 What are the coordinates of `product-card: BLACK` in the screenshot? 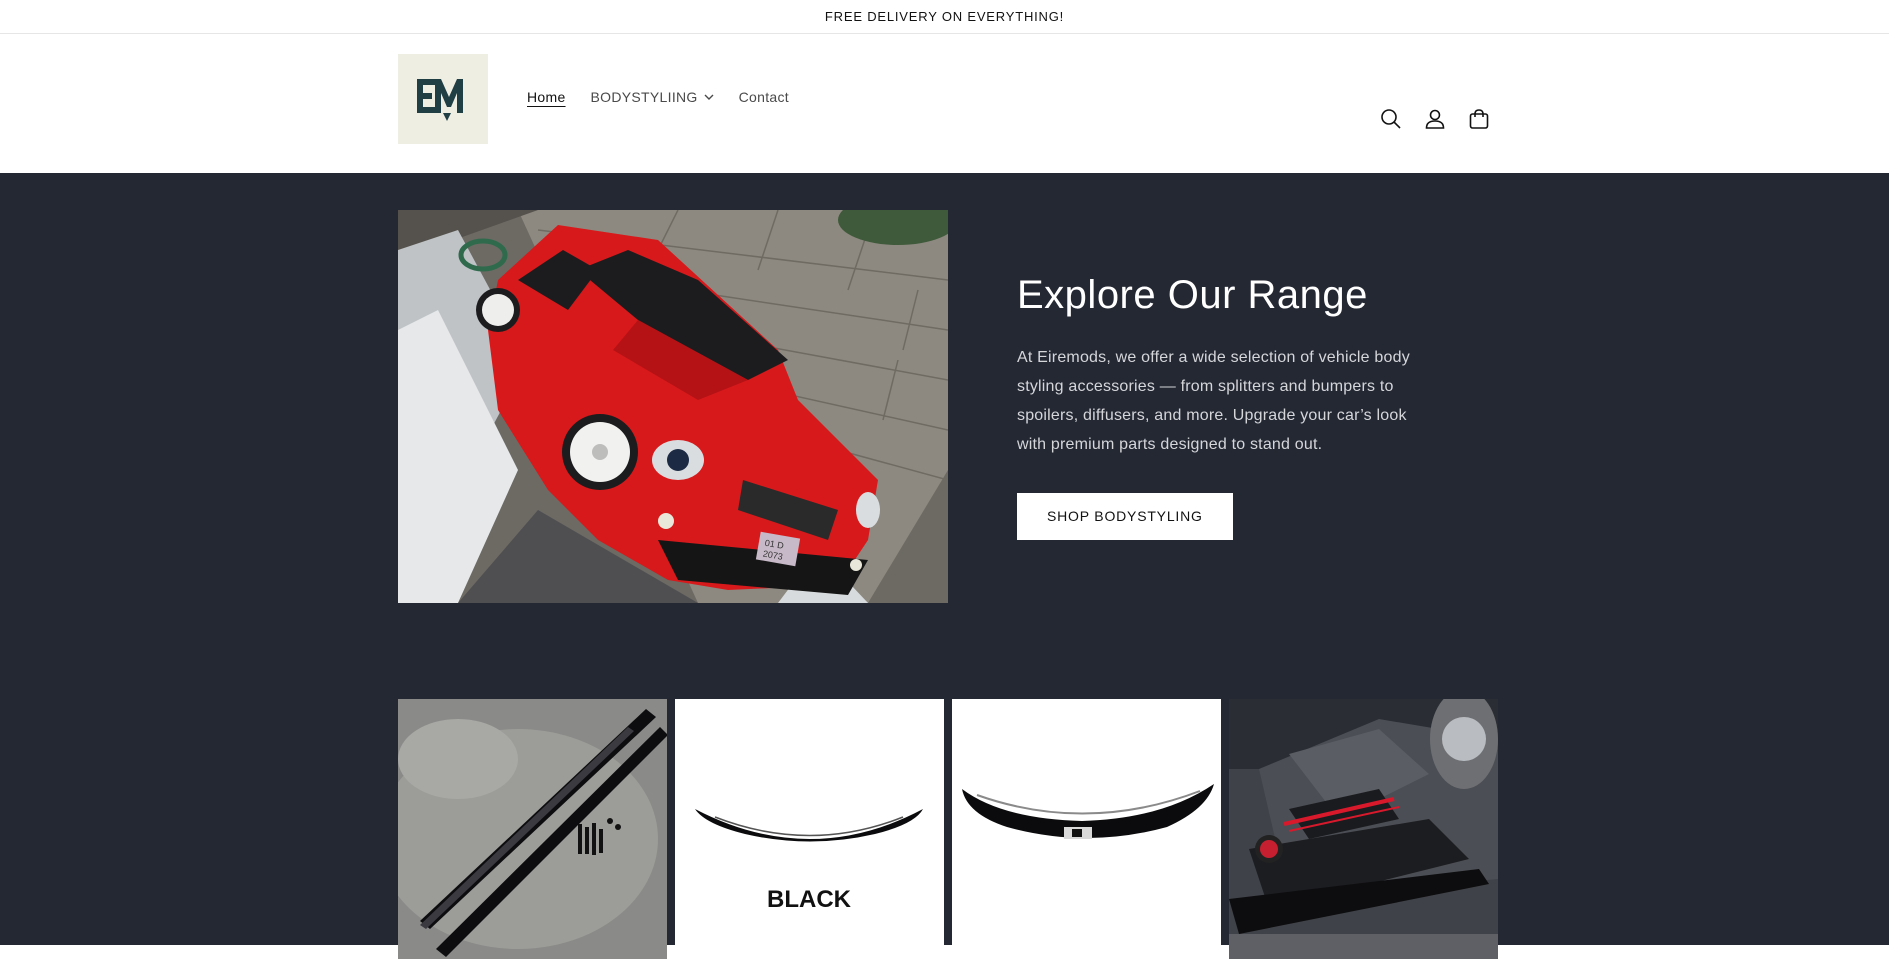 It's located at (809, 829).